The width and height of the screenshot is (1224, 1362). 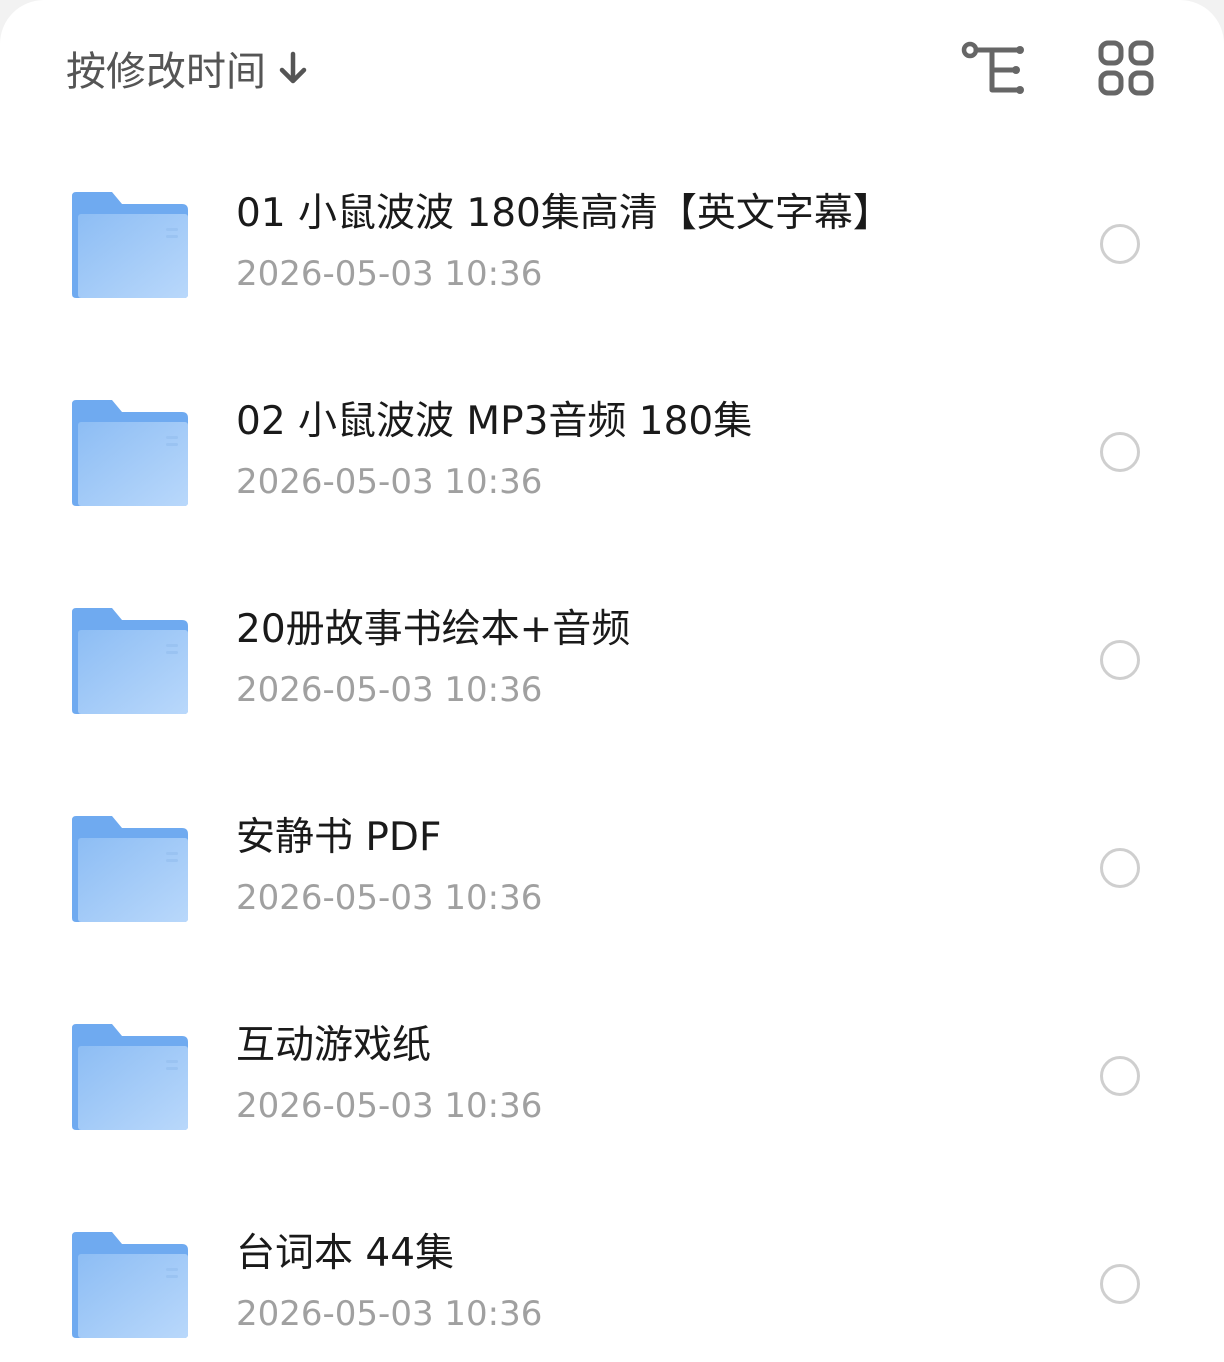 I want to click on file-name: 20册故事书绘本+音频, so click(x=433, y=629).